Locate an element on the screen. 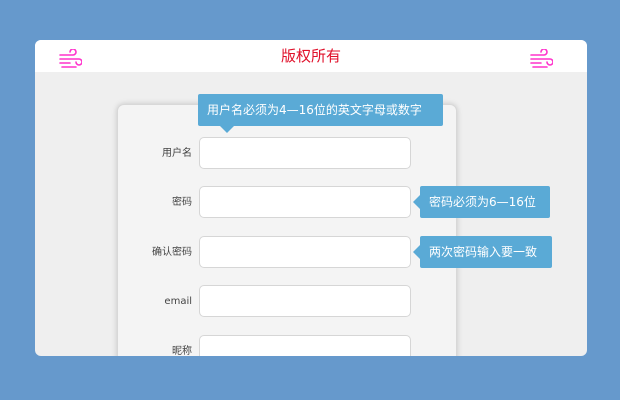 This screenshot has height=400, width=620. form-row-nickname: 昵称 is located at coordinates (287, 345).